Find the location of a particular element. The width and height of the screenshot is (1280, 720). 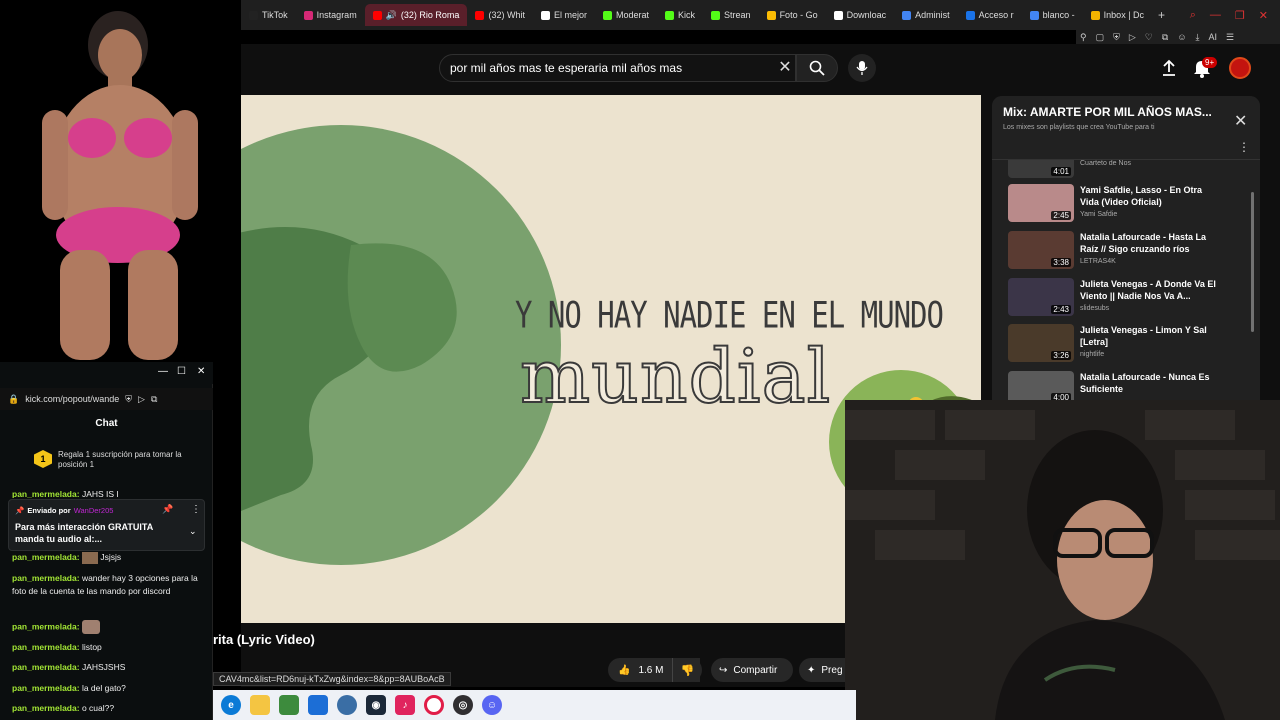

new-tab-button: + is located at coordinates (1161, 15).